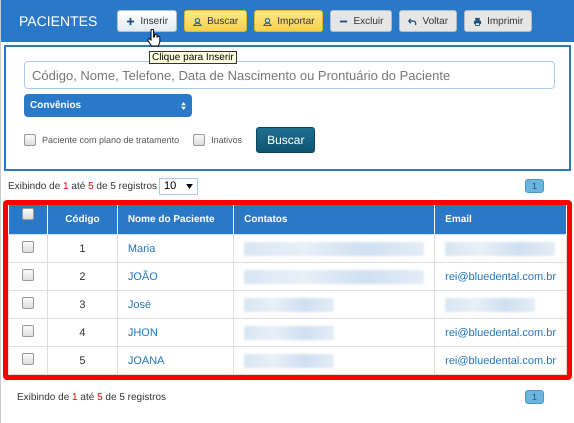 The image size is (574, 423). Describe the element at coordinates (147, 21) in the screenshot. I see `toolbar-button: Inserir` at that location.